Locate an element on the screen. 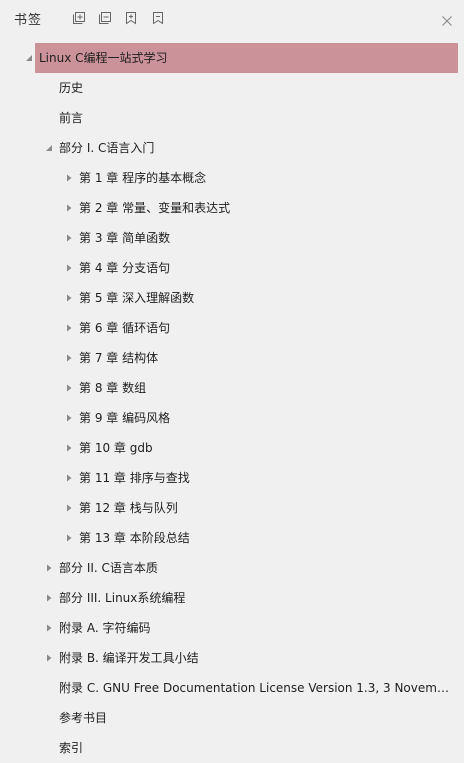  tree-item-label: 第 6 章 循环语句 is located at coordinates (125, 328).